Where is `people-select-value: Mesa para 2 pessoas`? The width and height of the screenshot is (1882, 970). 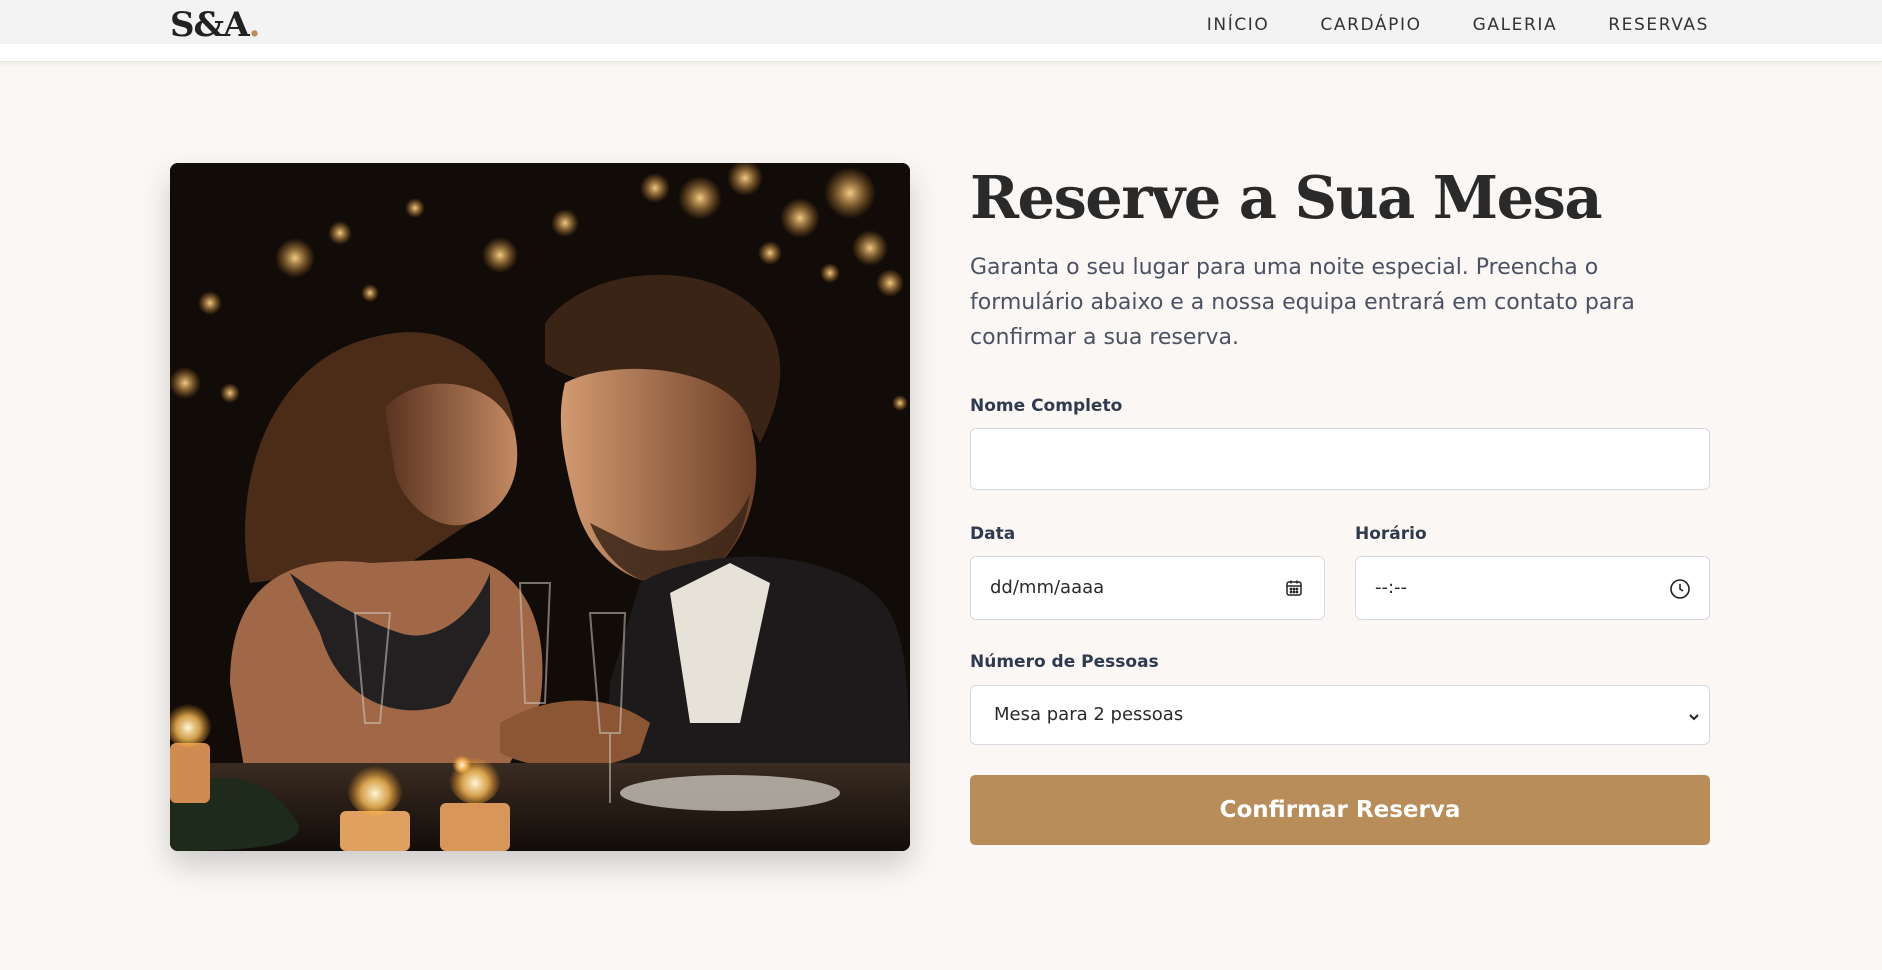 people-select-value: Mesa para 2 pessoas is located at coordinates (1089, 714).